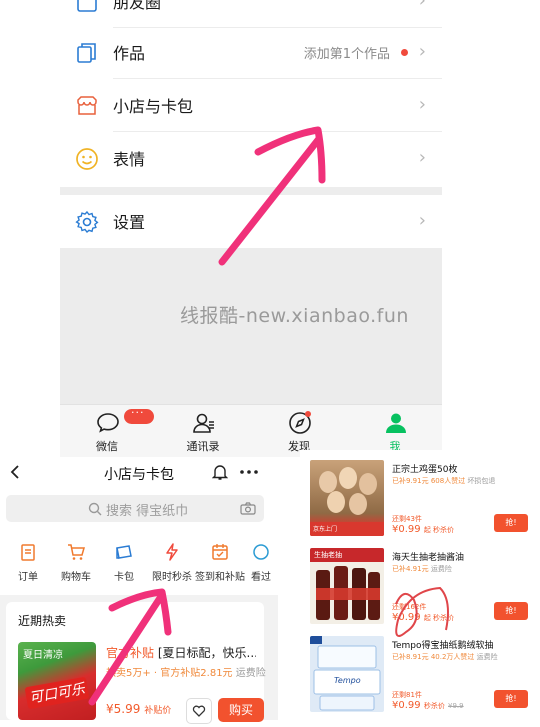 The image size is (540, 727). What do you see at coordinates (124, 577) in the screenshot?
I see `shortcut-label: 卡包` at bounding box center [124, 577].